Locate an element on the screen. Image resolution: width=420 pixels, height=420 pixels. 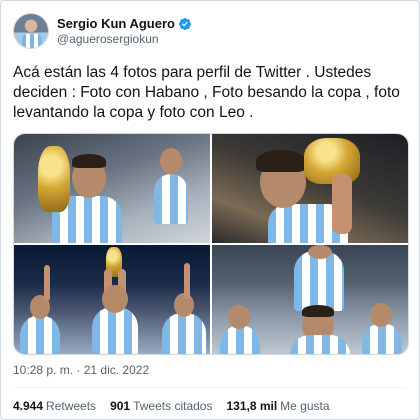
author-handle: @aguerosergiokun is located at coordinates (124, 39).